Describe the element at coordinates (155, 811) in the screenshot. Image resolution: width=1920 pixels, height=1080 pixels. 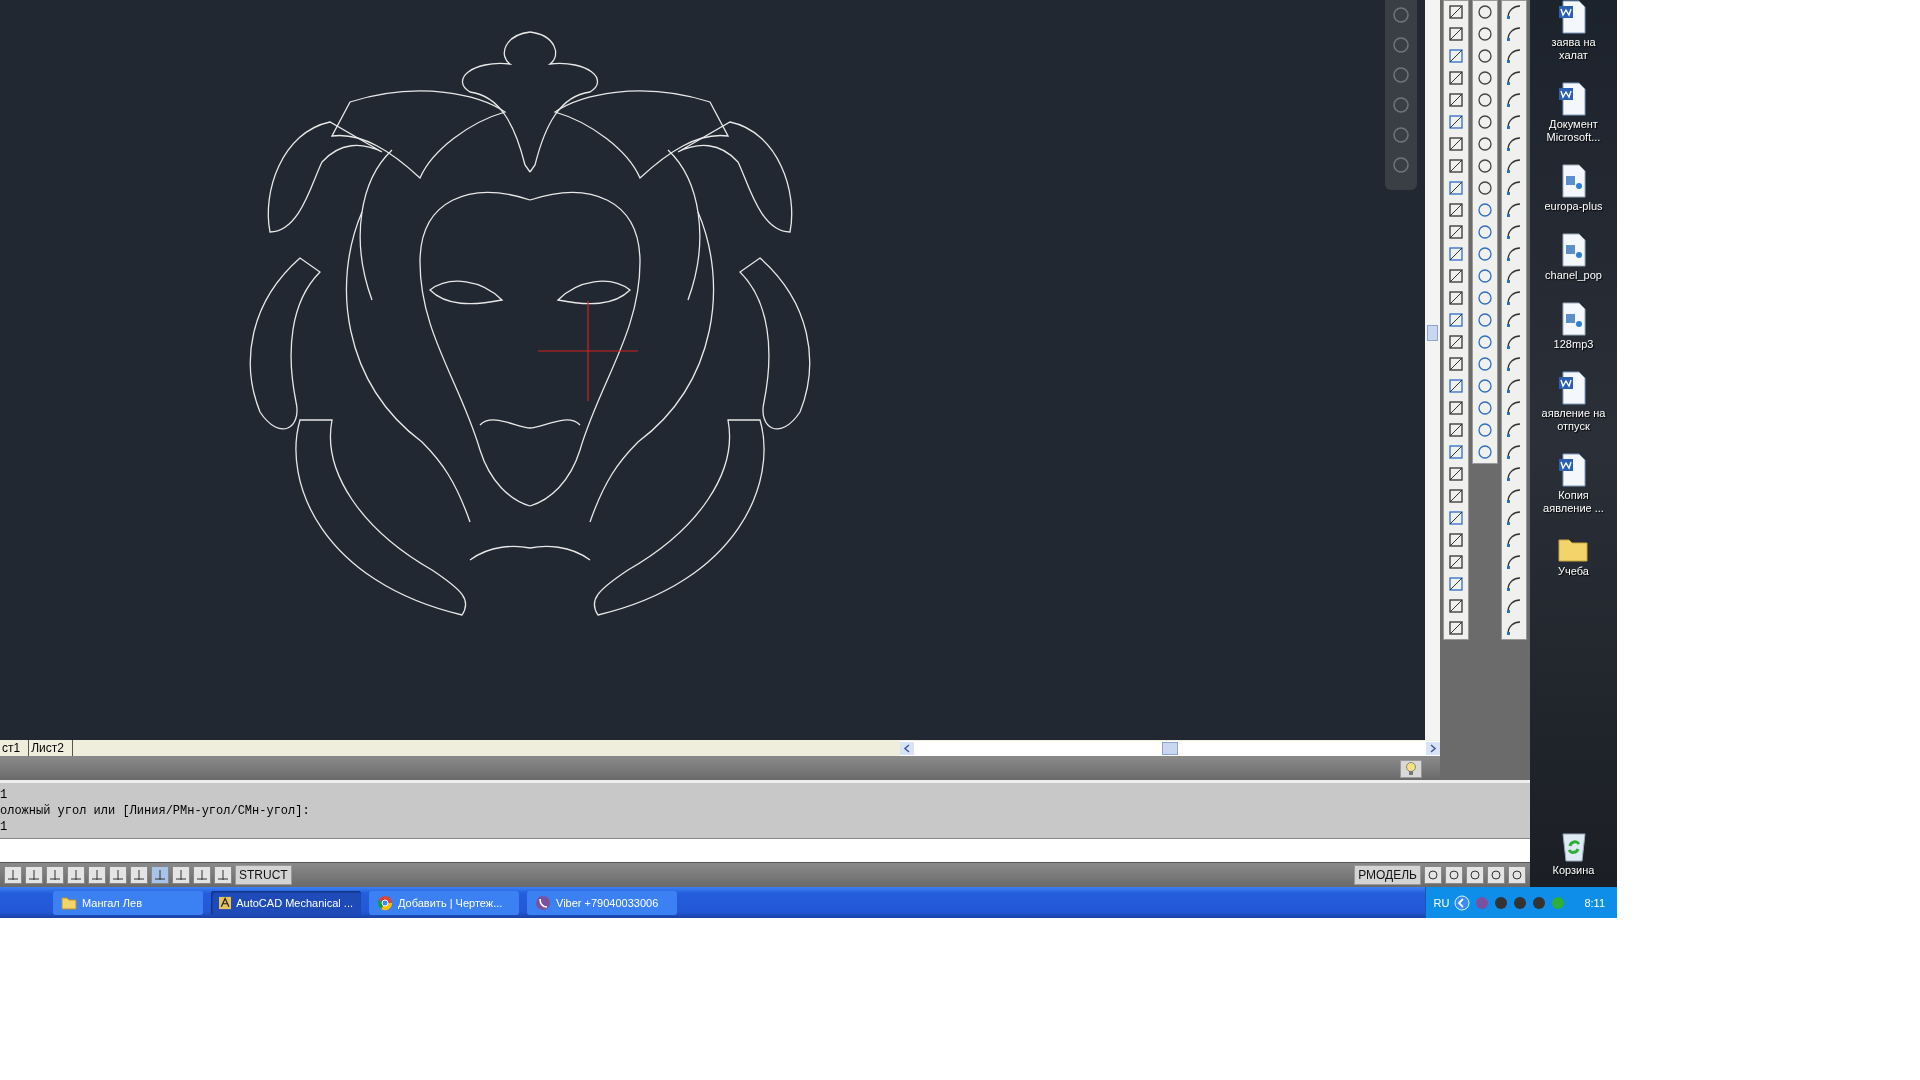
I see `command-line: оложный угол или [Линия/РМн-угол/СМн-угол]:` at that location.